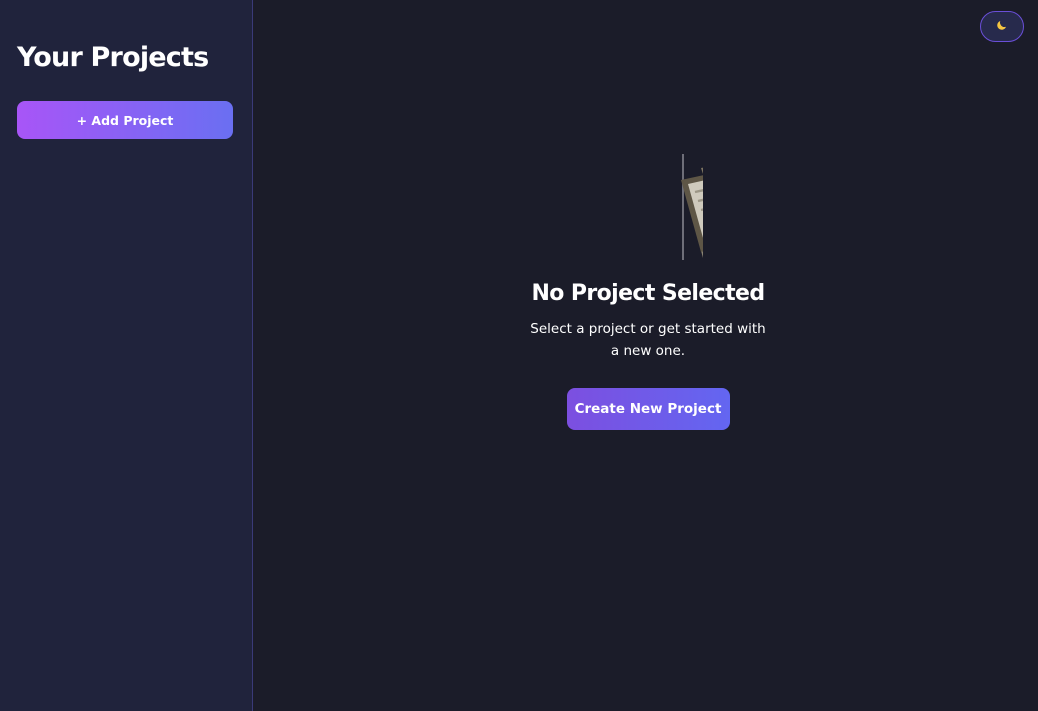  Describe the element at coordinates (648, 206) in the screenshot. I see `clipboard-illustration` at that location.